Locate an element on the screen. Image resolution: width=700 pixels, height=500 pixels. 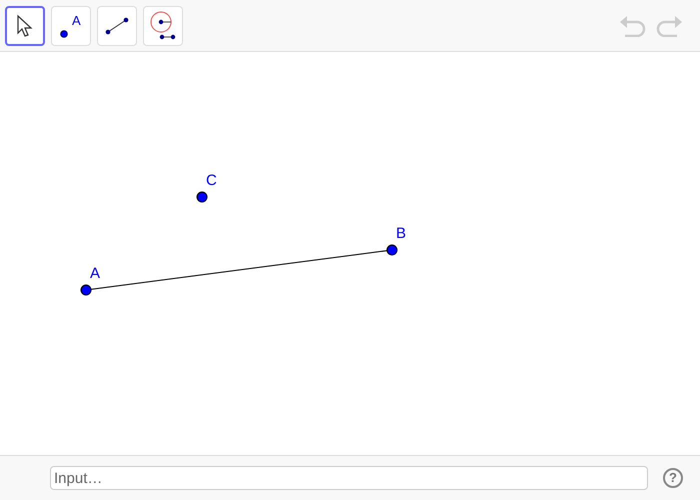
help-button: ? is located at coordinates (673, 478).